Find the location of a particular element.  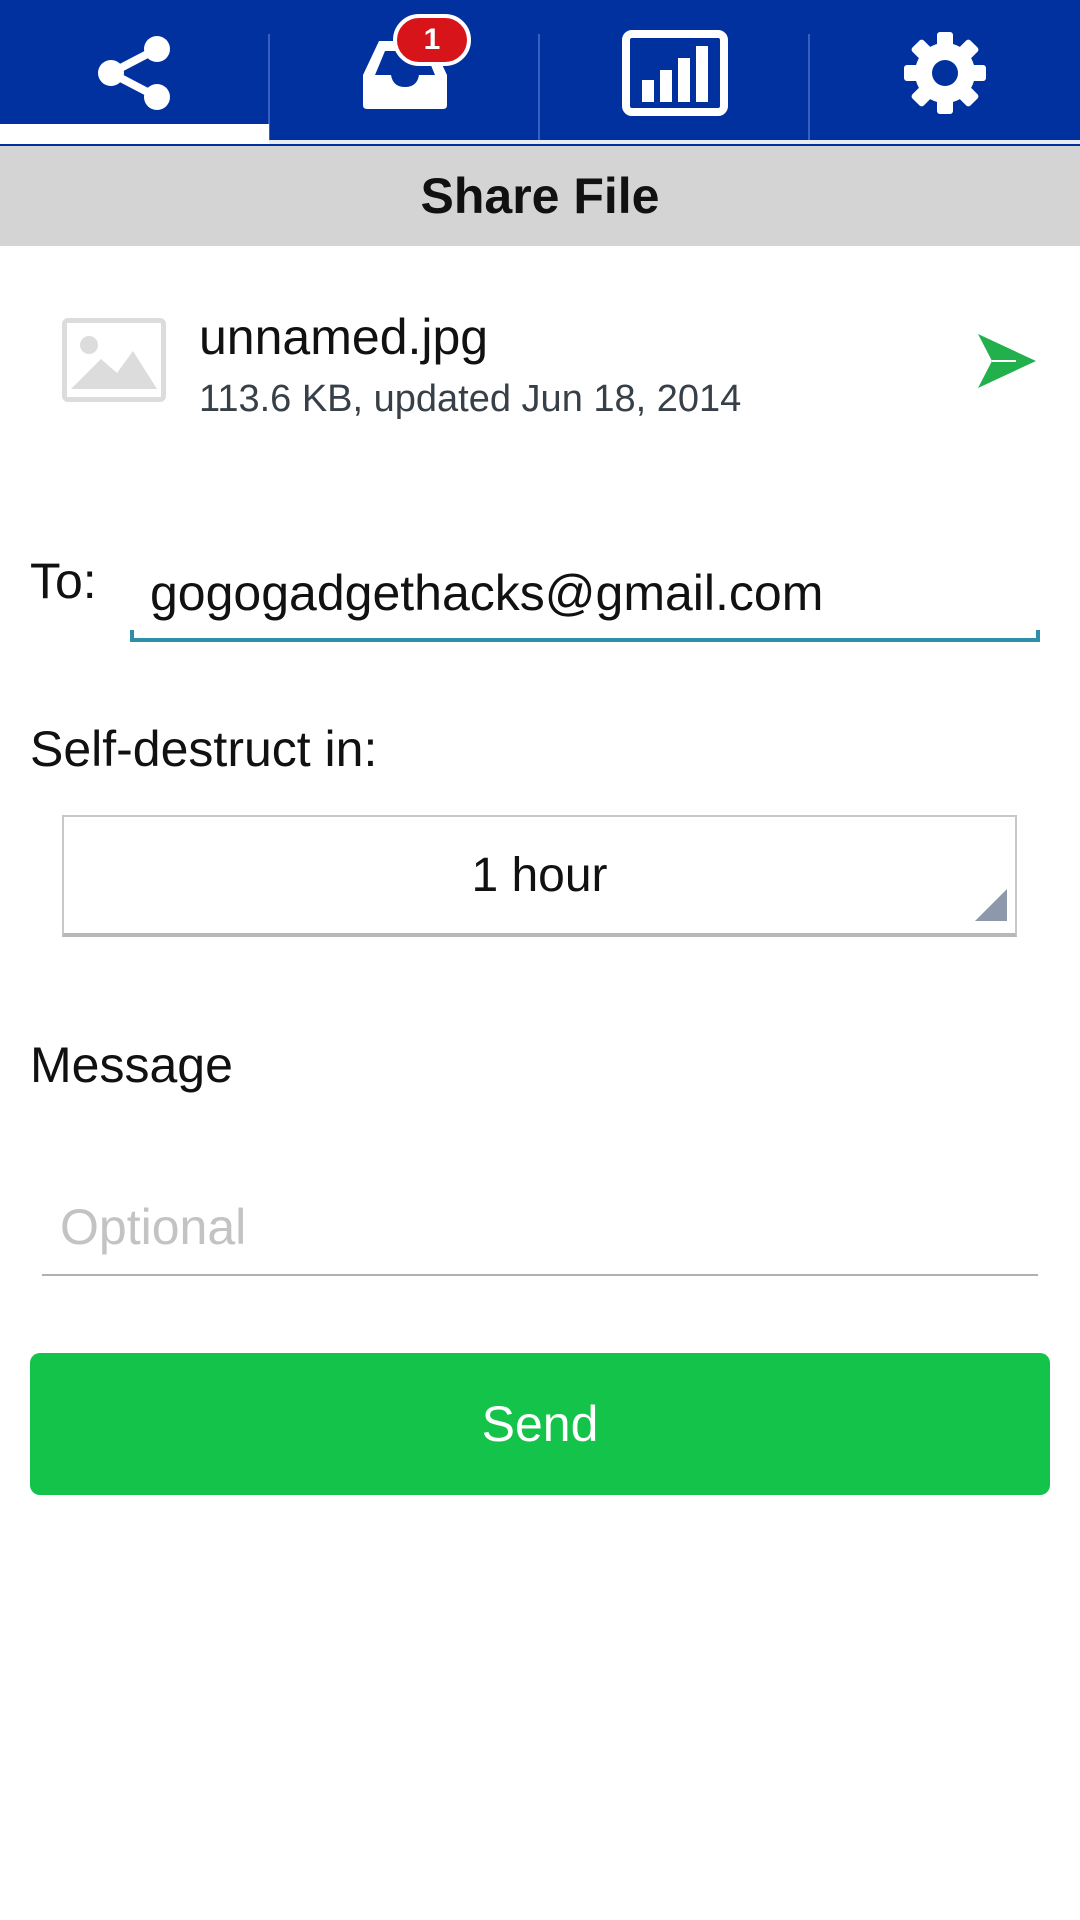

tab-settings is located at coordinates (945, 73).